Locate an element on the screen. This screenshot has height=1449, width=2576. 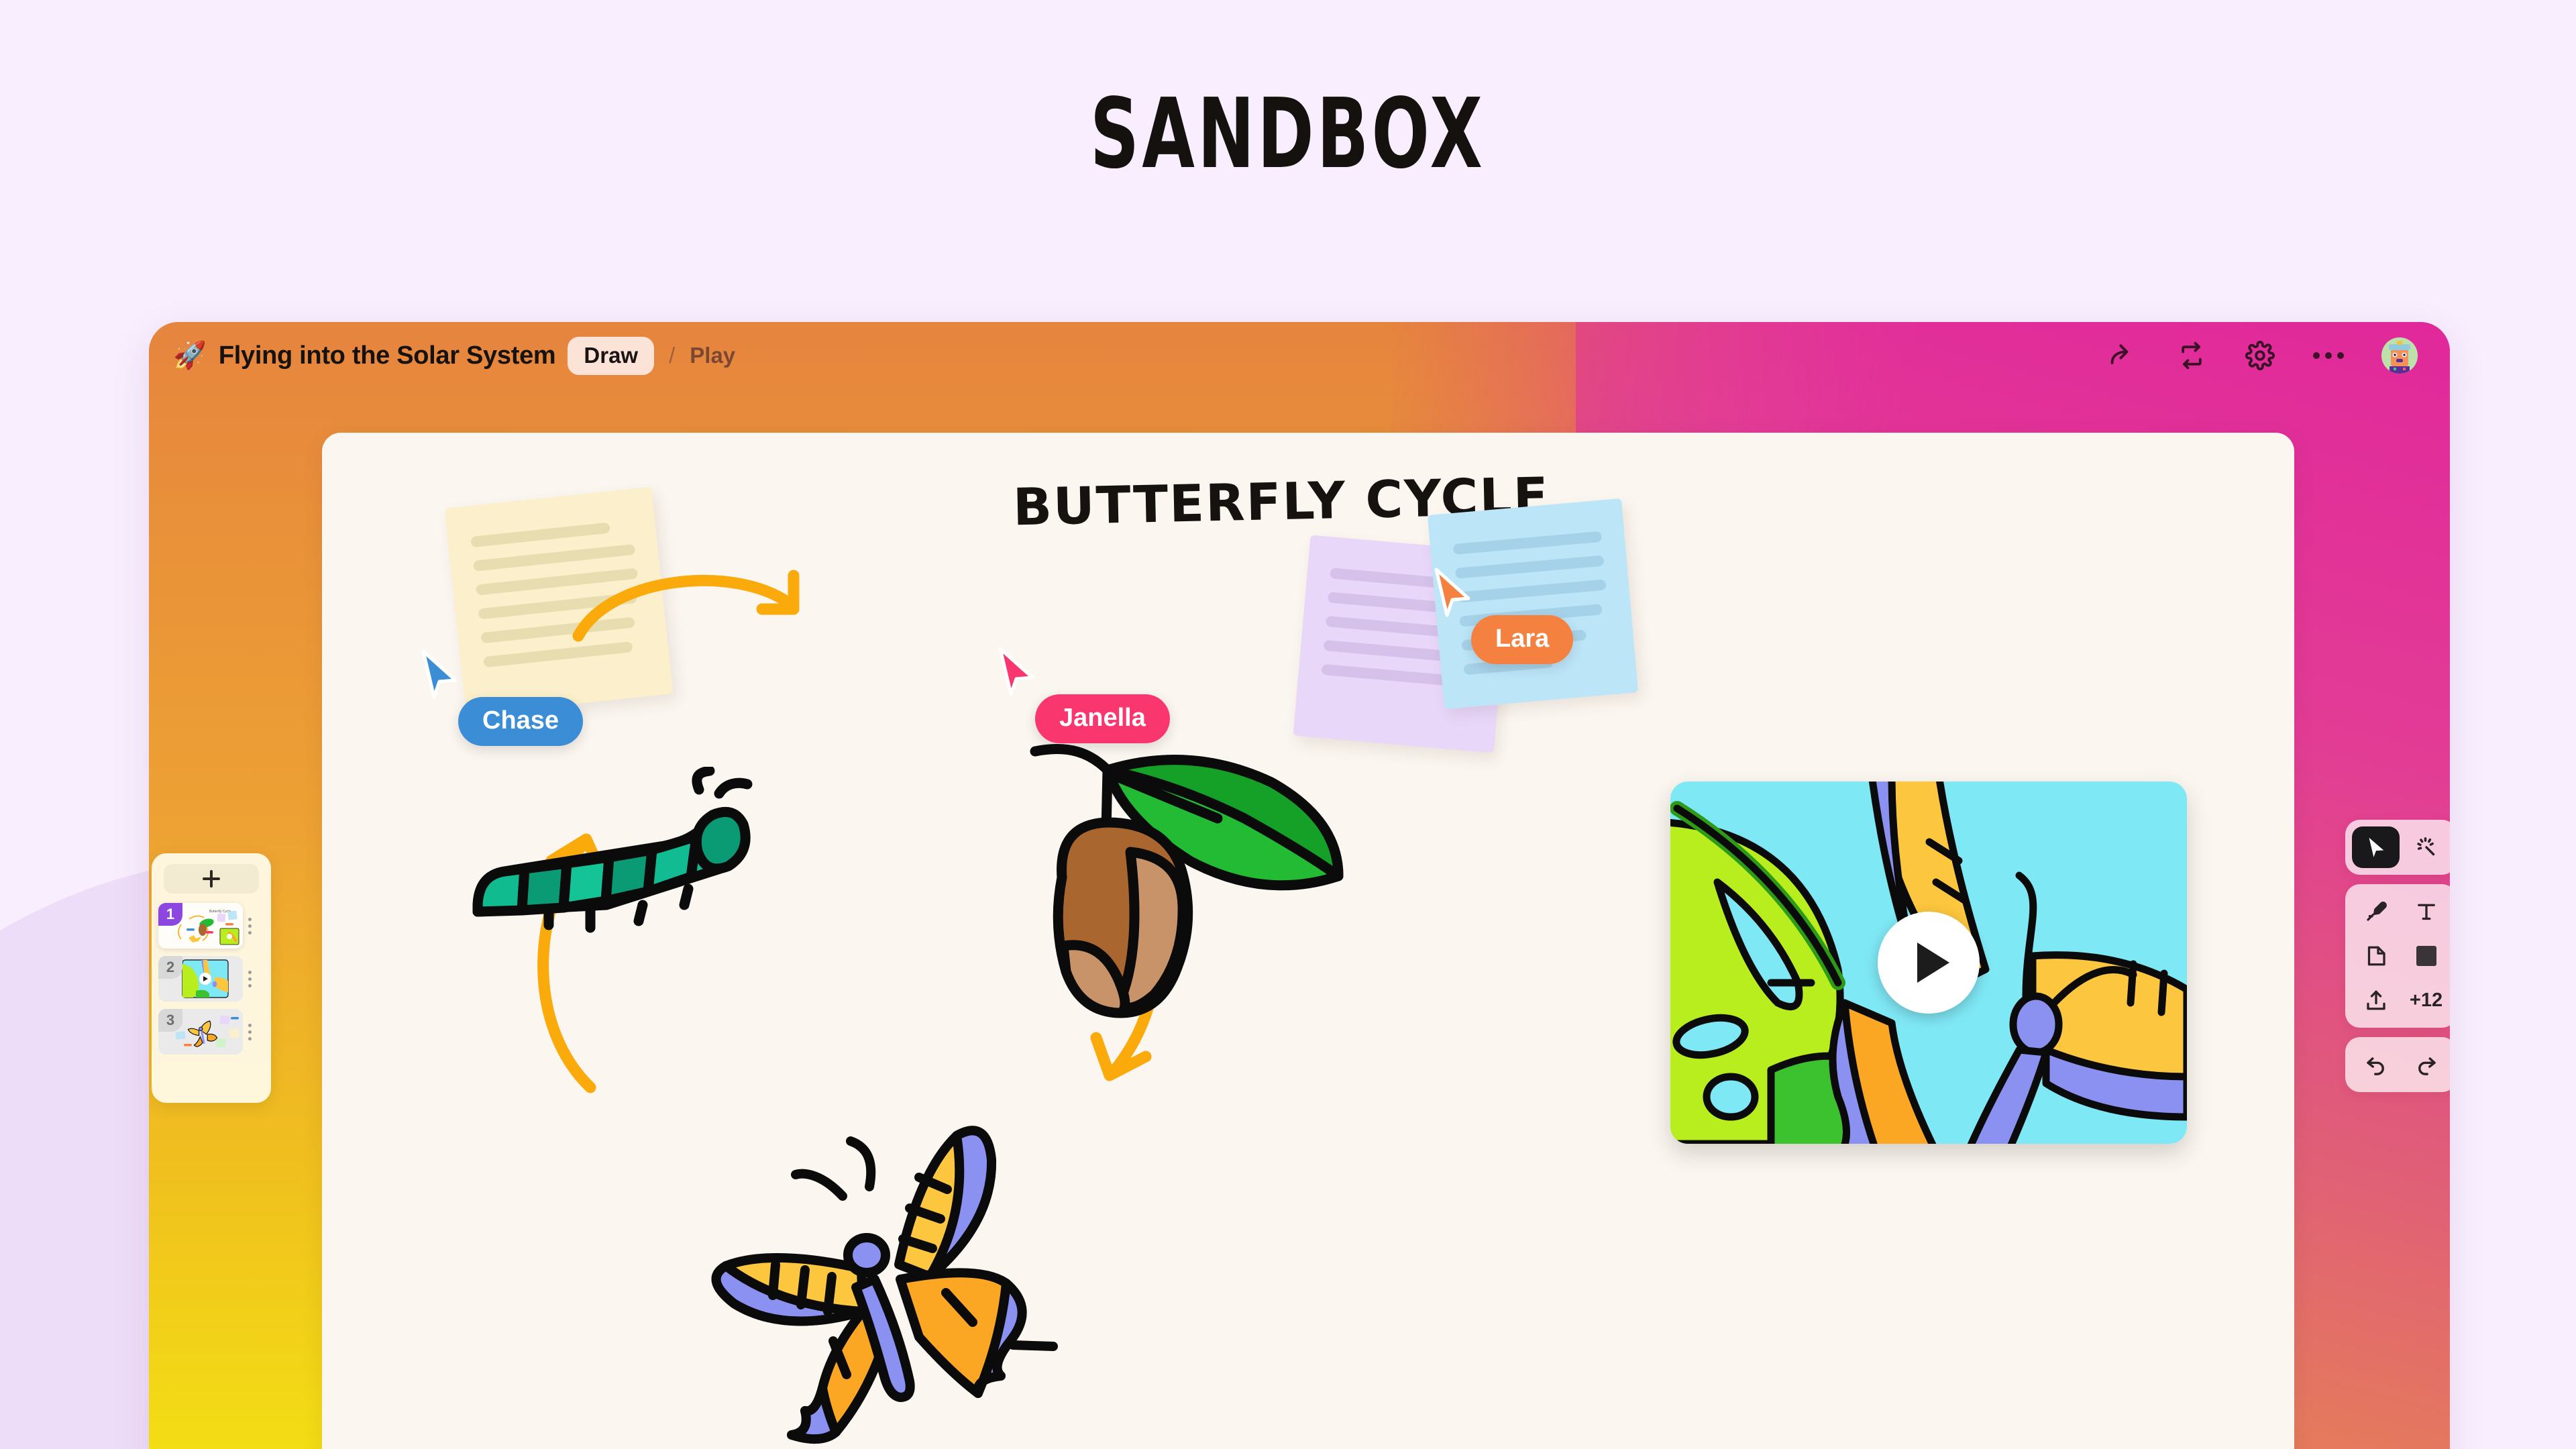
upload-tool is located at coordinates (2376, 1000).